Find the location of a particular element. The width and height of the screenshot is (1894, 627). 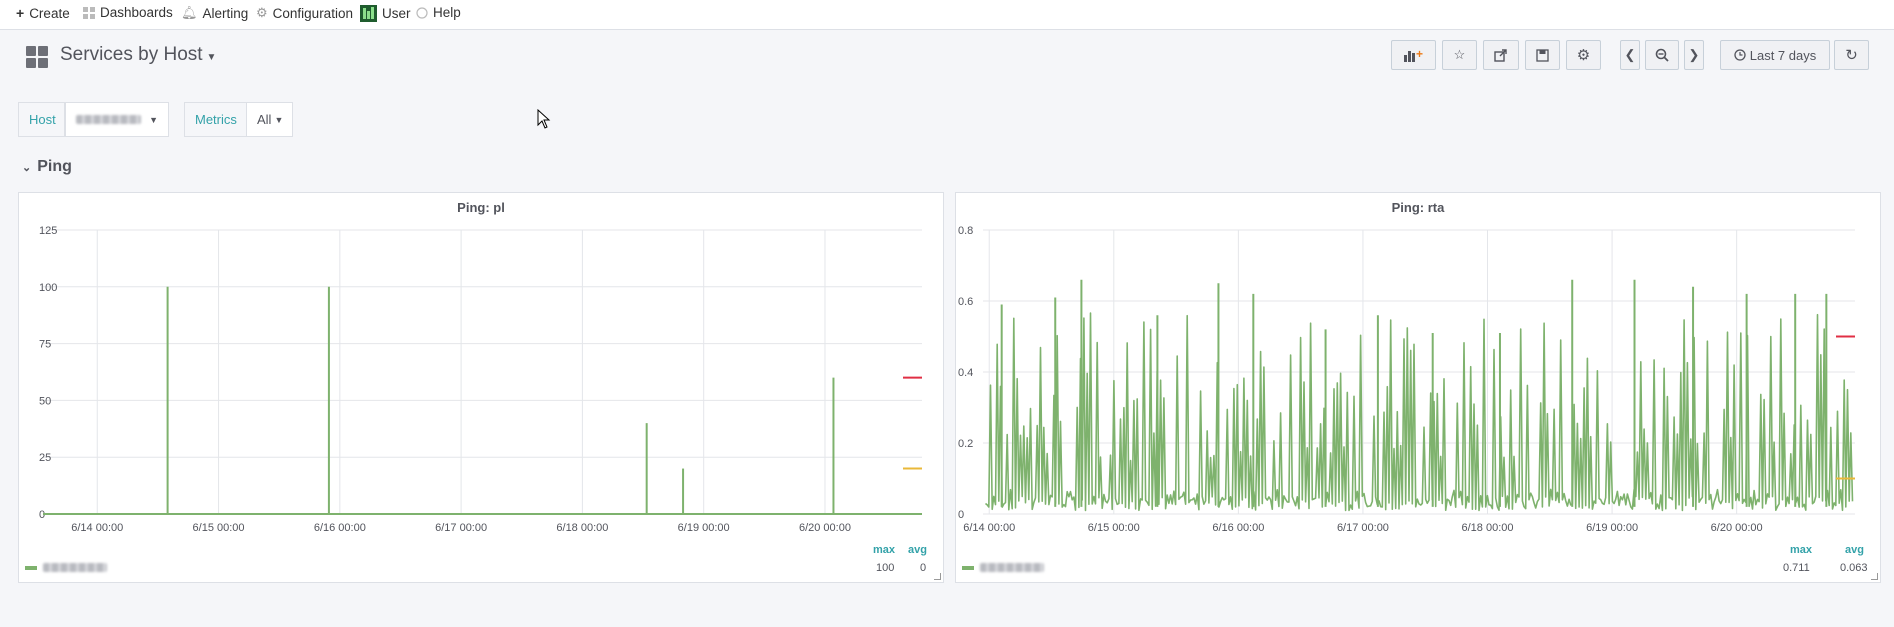

bell-icon: 🔔︎ is located at coordinates (189, 12).